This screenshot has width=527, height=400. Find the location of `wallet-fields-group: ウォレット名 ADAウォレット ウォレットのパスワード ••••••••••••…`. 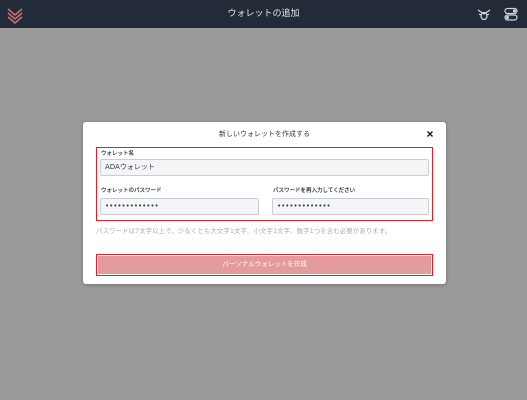

wallet-fields-group: ウォレット名 ADAウォレット ウォレットのパスワード ••••••••••••… is located at coordinates (264, 184).